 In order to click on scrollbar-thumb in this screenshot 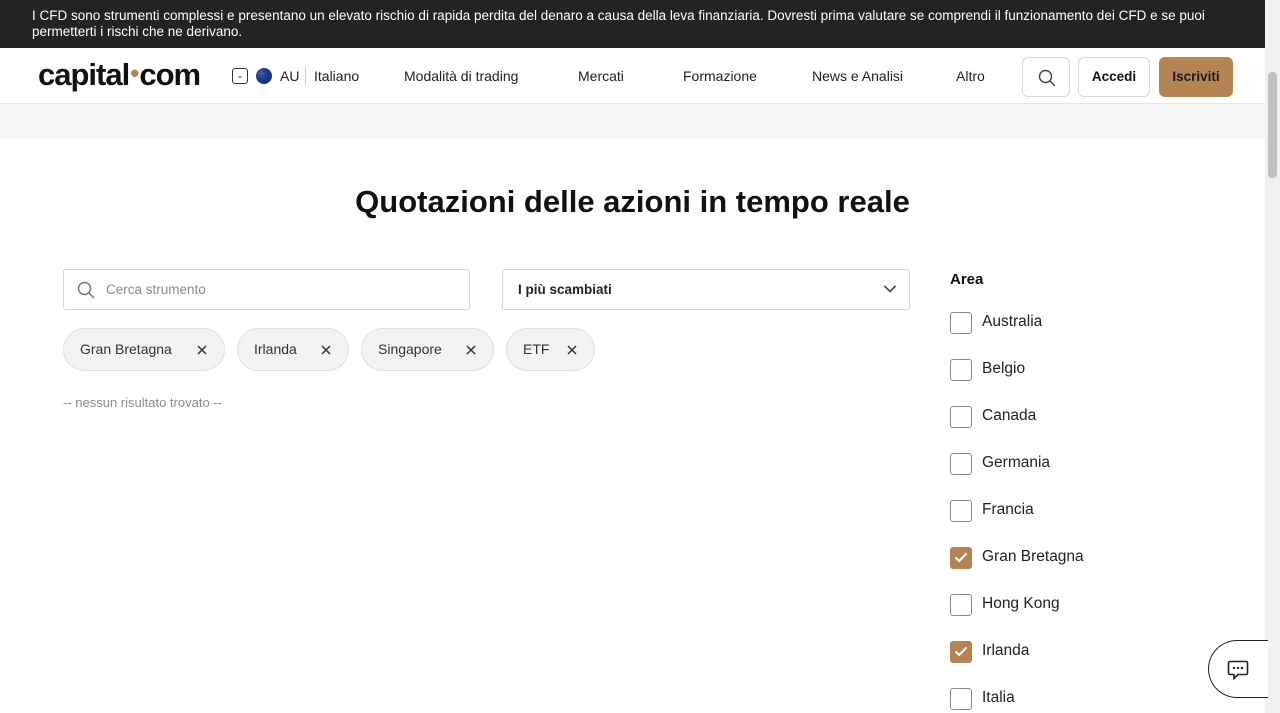, I will do `click(1272, 125)`.